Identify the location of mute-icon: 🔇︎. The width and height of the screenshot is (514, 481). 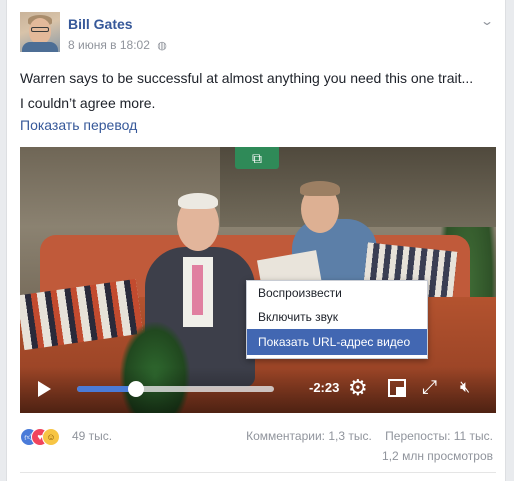
(465, 388).